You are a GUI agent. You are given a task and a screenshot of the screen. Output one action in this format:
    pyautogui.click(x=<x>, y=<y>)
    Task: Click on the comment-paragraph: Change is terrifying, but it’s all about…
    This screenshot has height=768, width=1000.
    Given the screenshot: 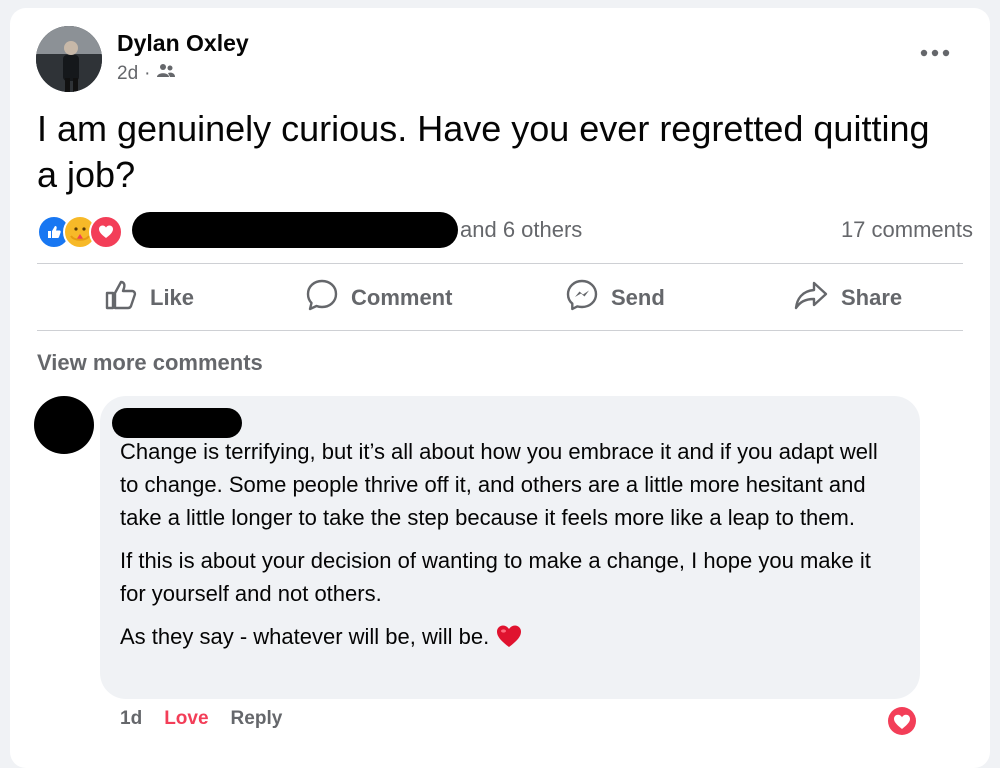 What is the action you would take?
    pyautogui.click(x=499, y=484)
    